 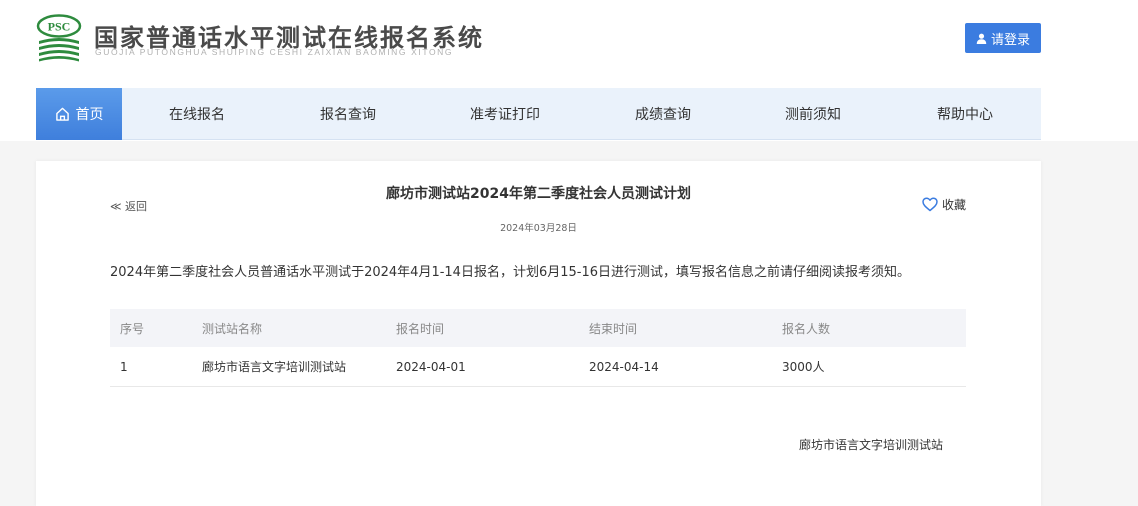 I want to click on favorite-button: 收藏, so click(x=944, y=204).